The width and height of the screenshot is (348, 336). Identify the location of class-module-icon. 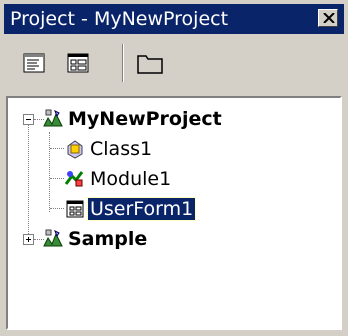
(75, 149).